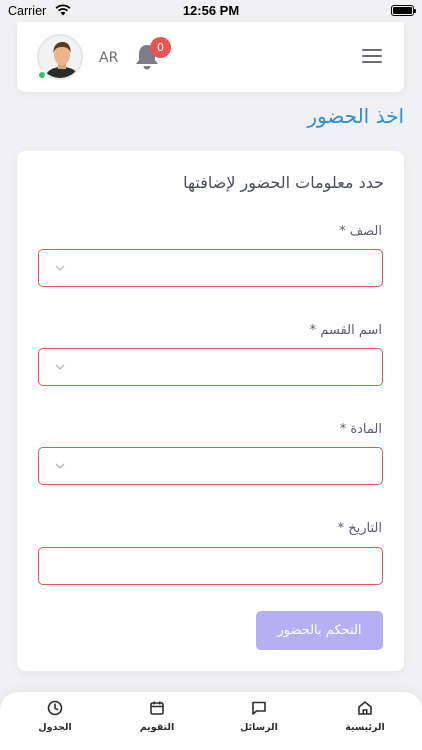 This screenshot has width=422, height=750. Describe the element at coordinates (365, 708) in the screenshot. I see `home-icon` at that location.